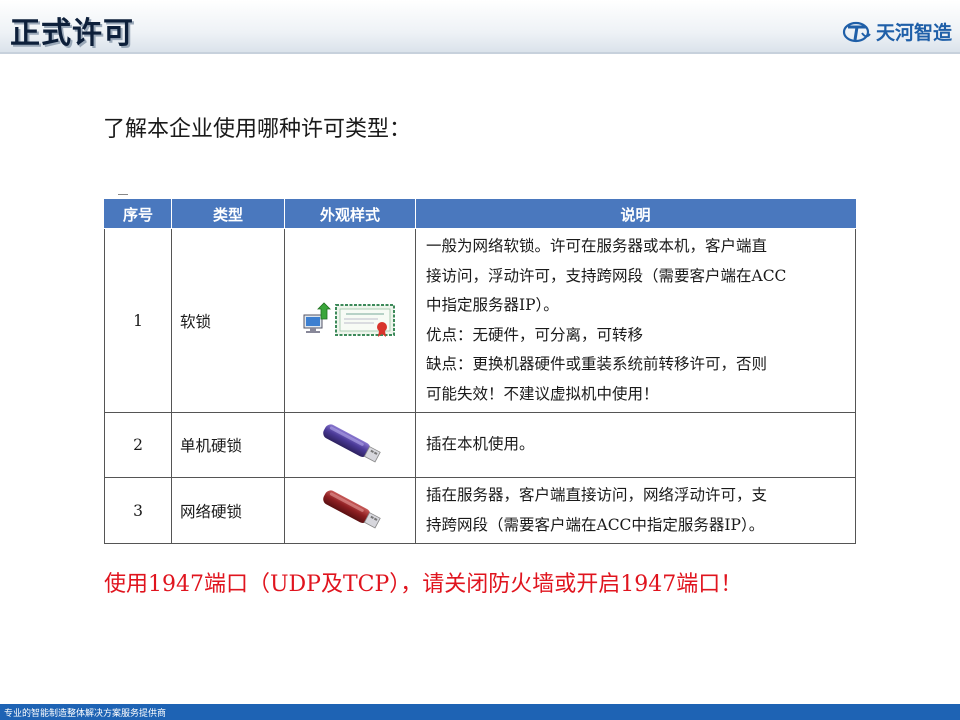 The height and width of the screenshot is (720, 960). I want to click on header-divider, so click(480, 53).